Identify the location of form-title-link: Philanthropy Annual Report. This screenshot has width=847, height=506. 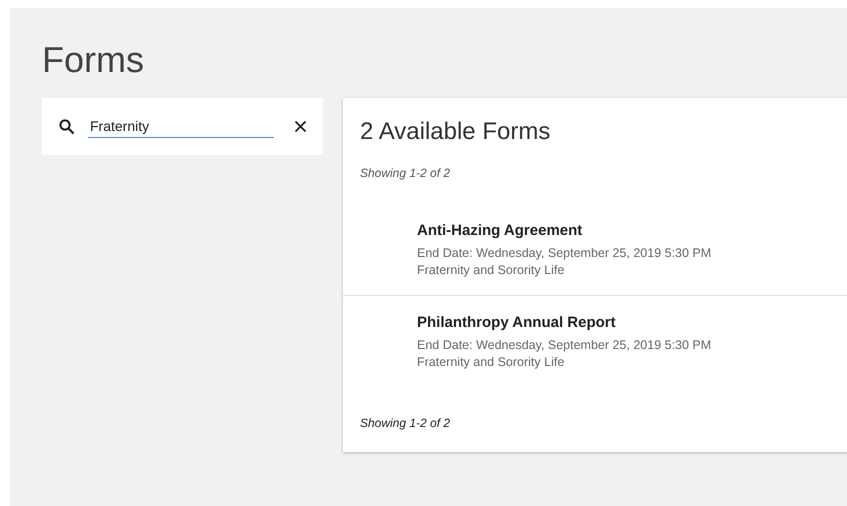
(516, 322).